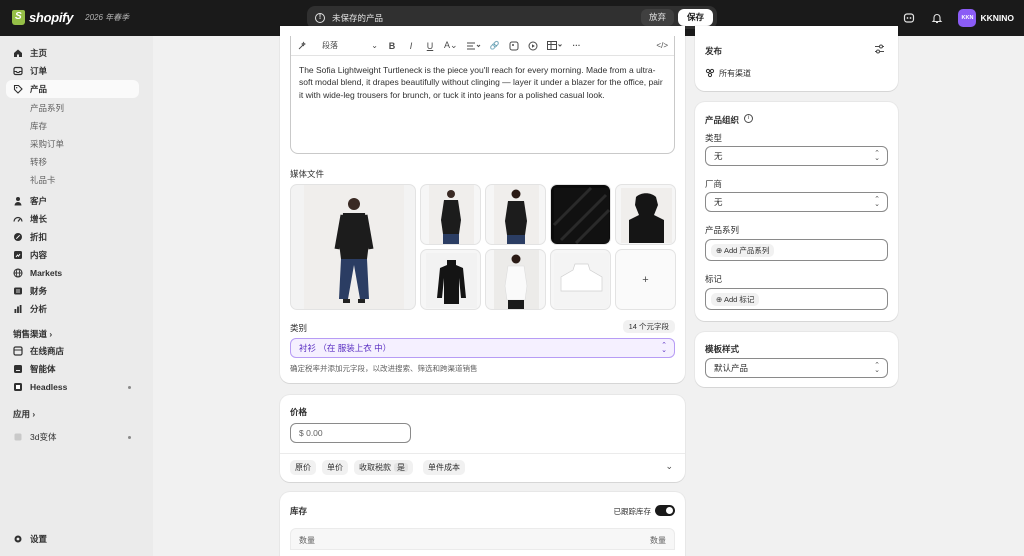 The height and width of the screenshot is (556, 1024). Describe the element at coordinates (879, 50) in the screenshot. I see `sliders-icon` at that location.